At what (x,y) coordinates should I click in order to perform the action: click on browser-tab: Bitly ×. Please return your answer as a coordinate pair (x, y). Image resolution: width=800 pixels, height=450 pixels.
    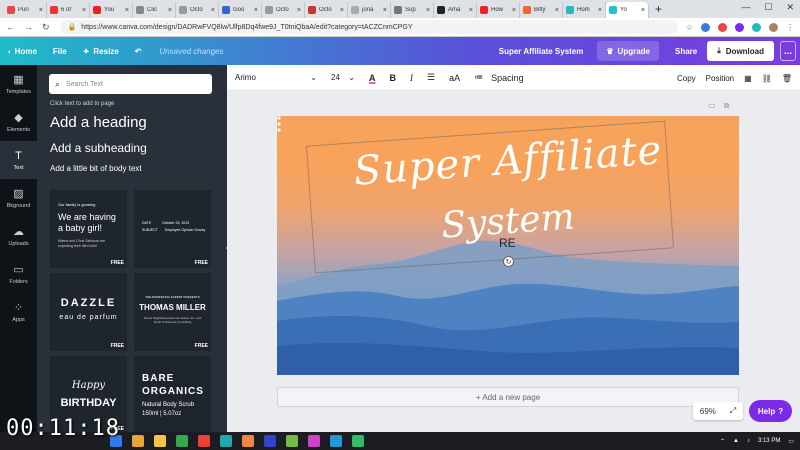
    Looking at the image, I should click on (541, 10).